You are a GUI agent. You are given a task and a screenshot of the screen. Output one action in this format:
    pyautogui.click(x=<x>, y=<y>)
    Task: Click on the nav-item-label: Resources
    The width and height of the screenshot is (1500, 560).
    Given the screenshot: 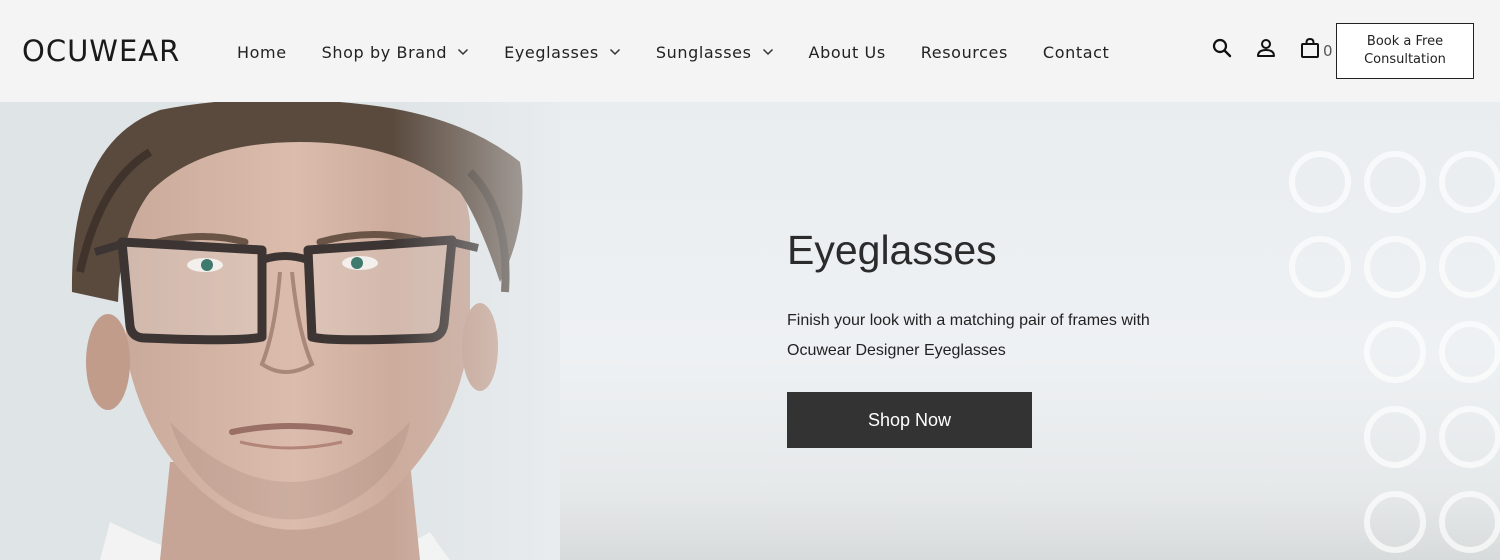 What is the action you would take?
    pyautogui.click(x=964, y=52)
    